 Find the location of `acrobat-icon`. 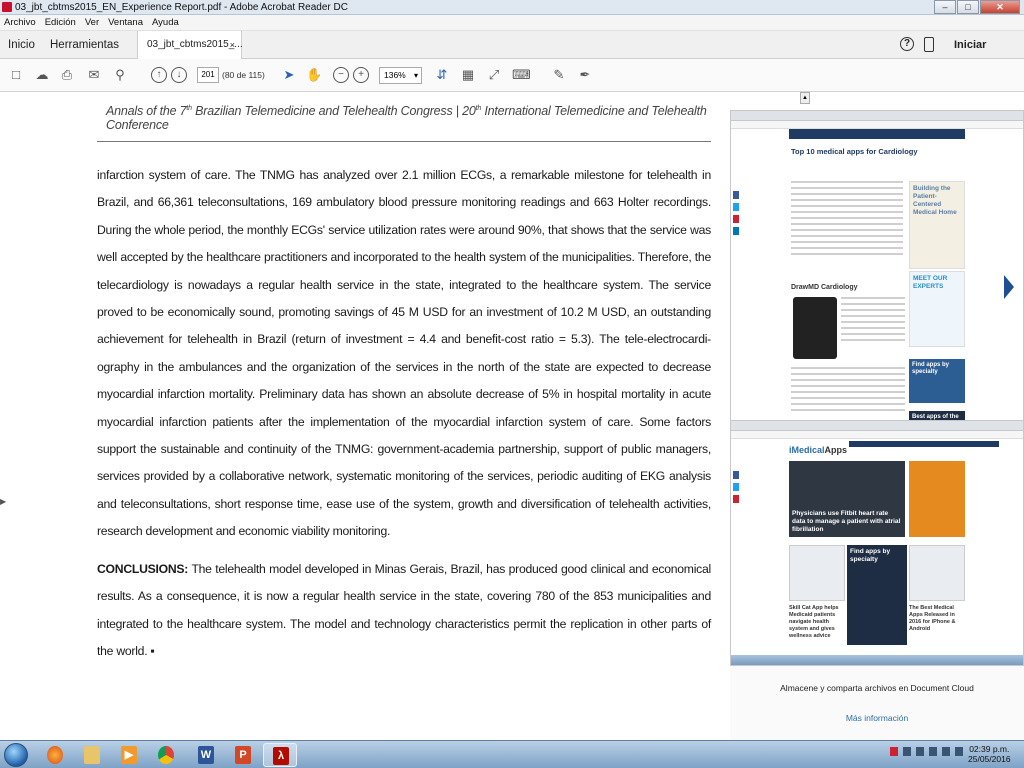

acrobat-icon is located at coordinates (7, 7).